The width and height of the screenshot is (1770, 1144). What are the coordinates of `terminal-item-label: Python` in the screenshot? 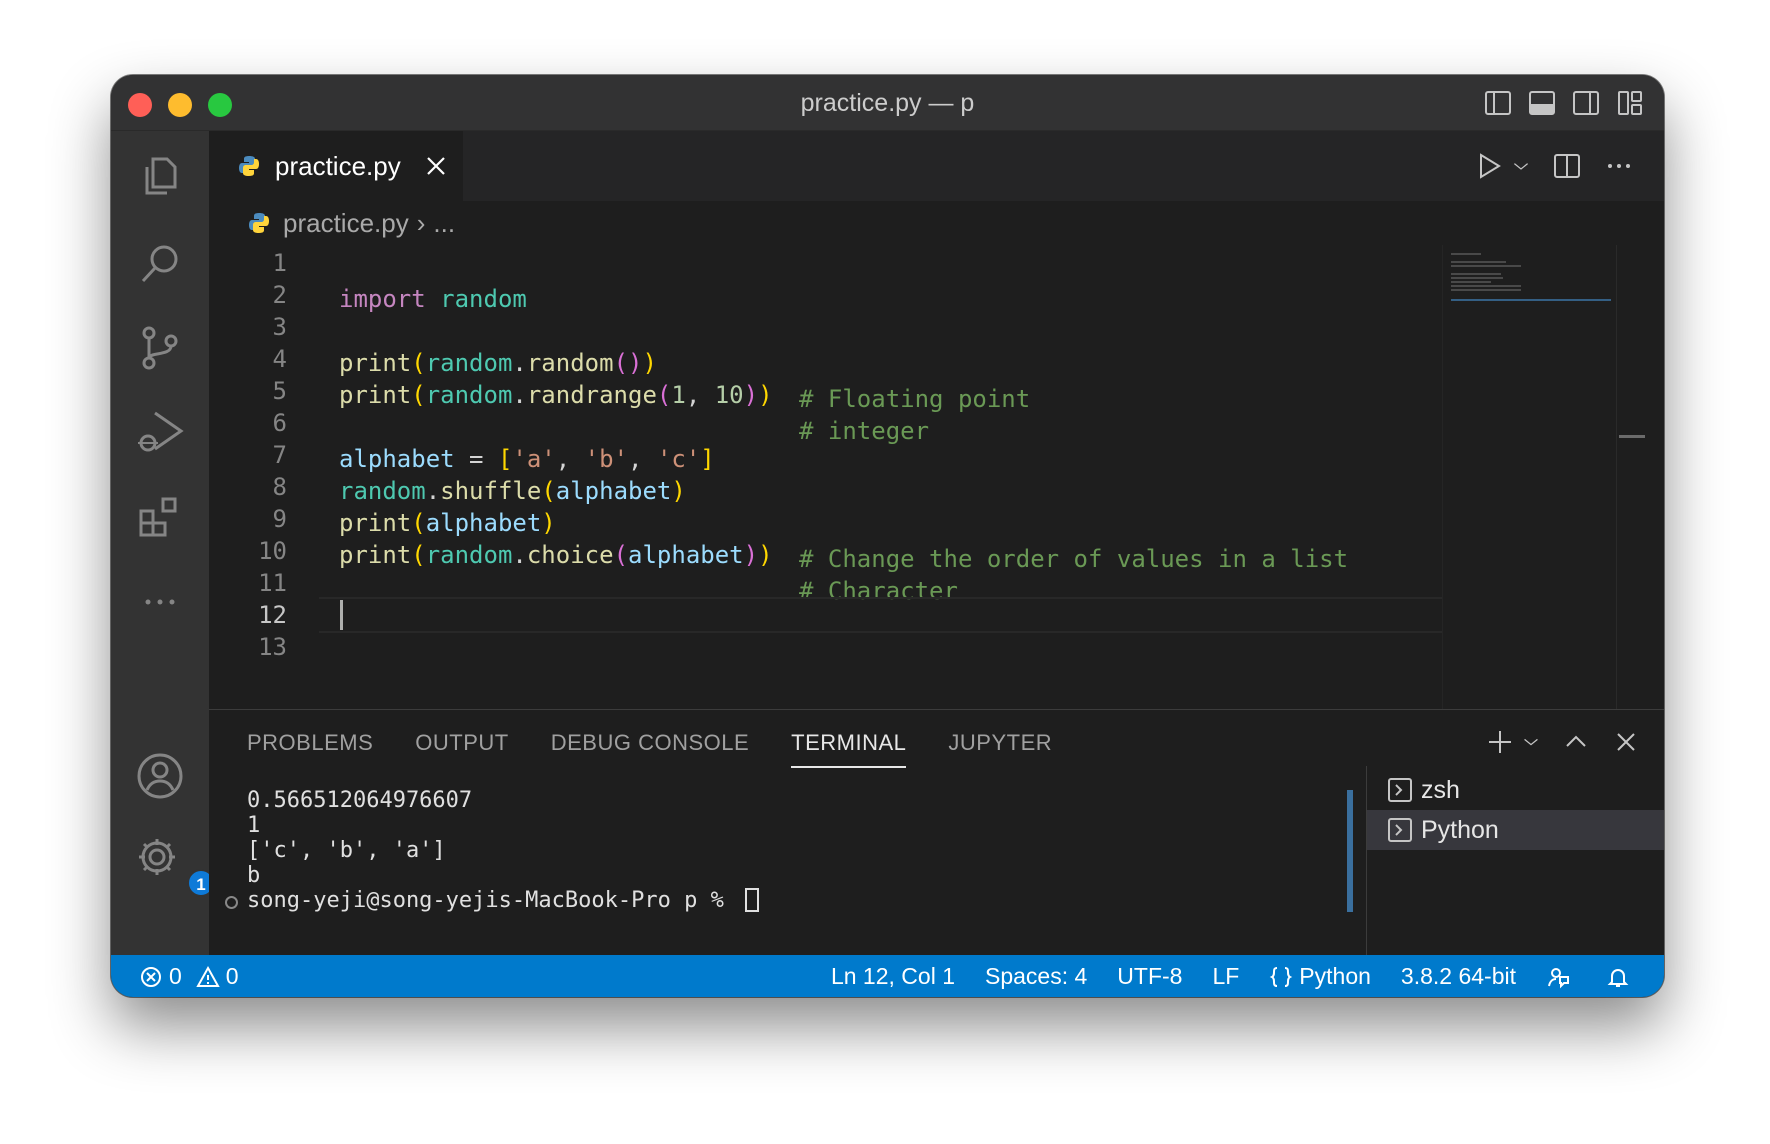 It's located at (1460, 829).